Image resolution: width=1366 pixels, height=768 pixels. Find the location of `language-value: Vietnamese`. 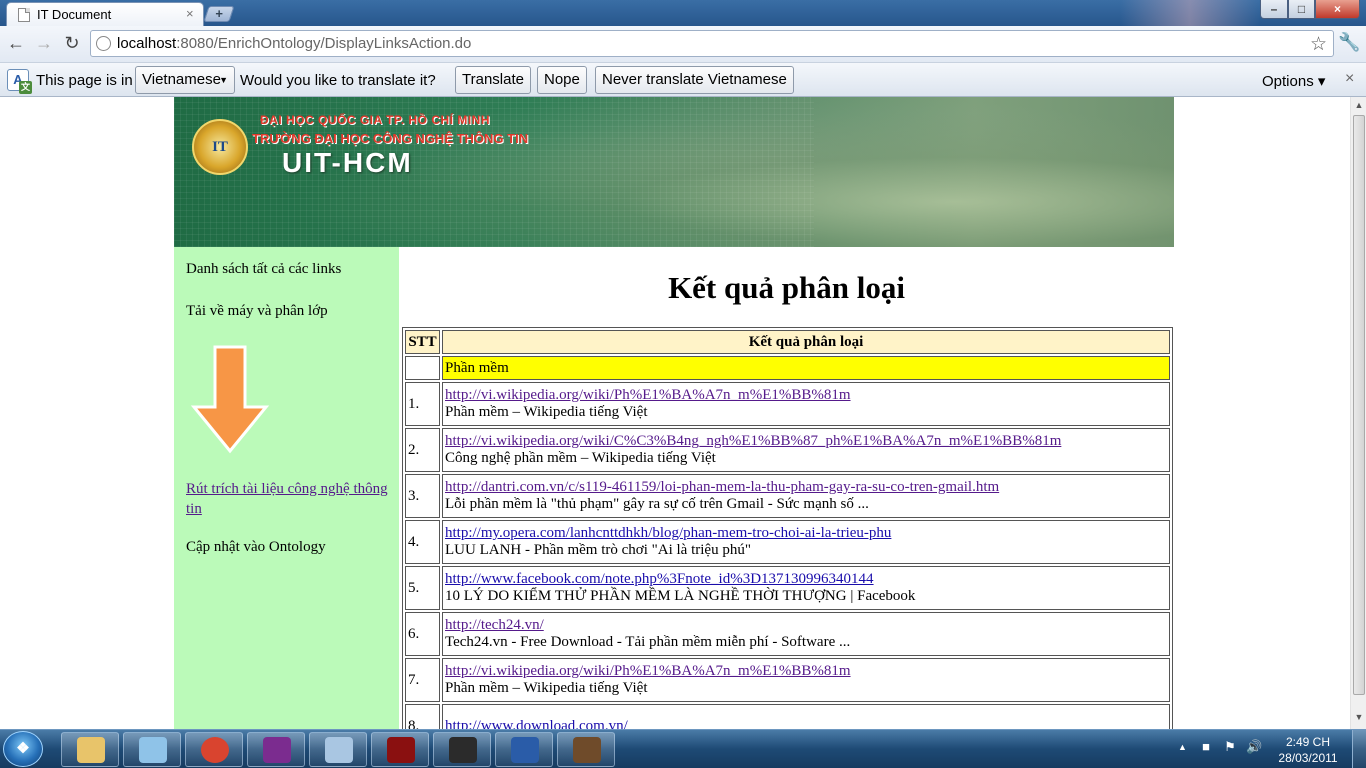

language-value: Vietnamese is located at coordinates (181, 79).